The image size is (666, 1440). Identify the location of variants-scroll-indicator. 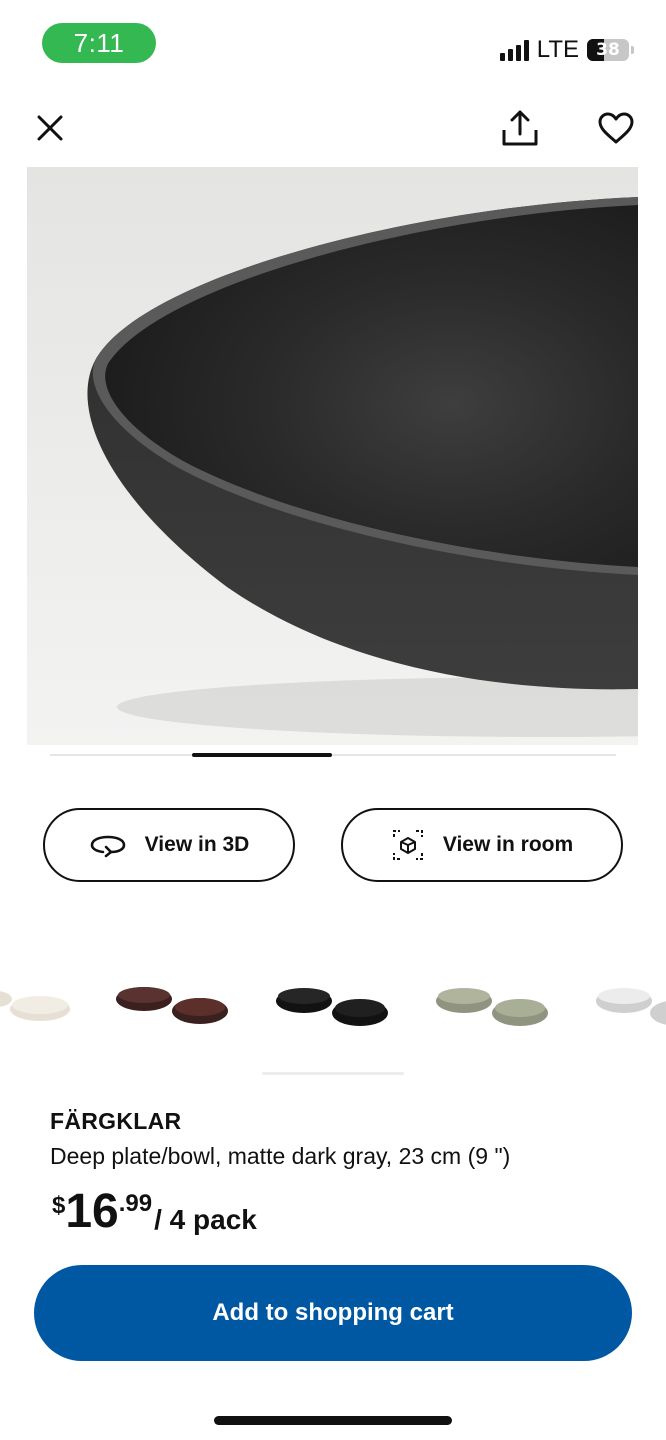
(333, 1073).